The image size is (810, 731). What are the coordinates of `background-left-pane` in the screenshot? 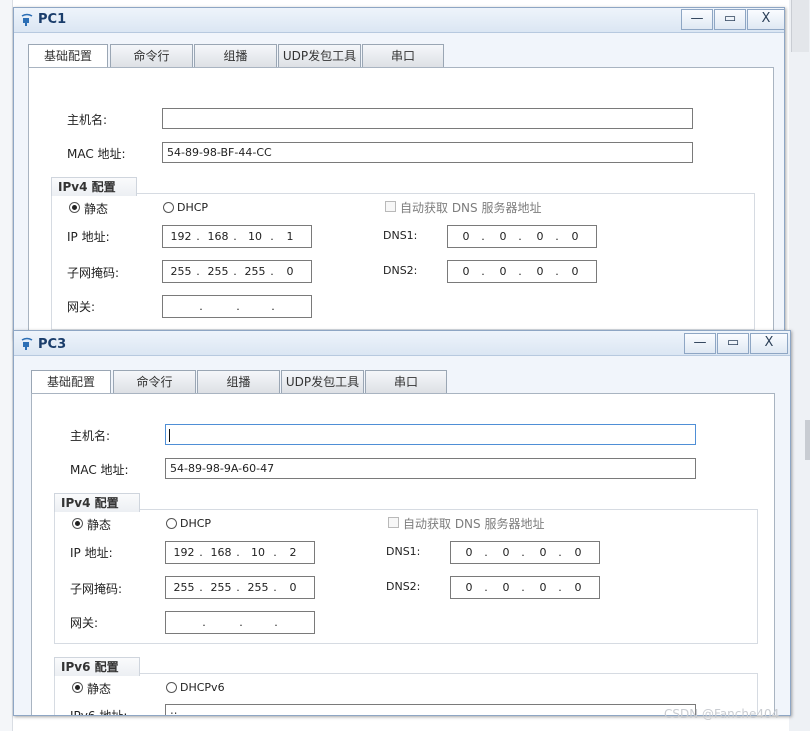 It's located at (6, 365).